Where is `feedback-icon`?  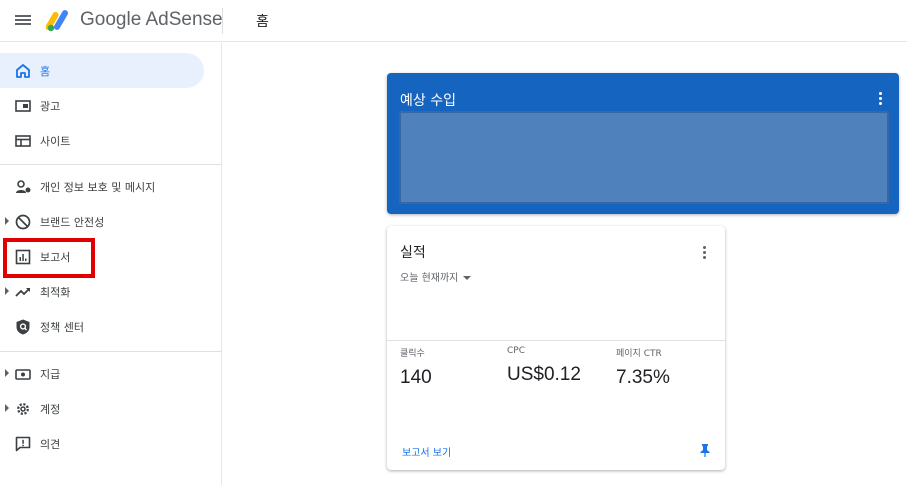
feedback-icon is located at coordinates (23, 444).